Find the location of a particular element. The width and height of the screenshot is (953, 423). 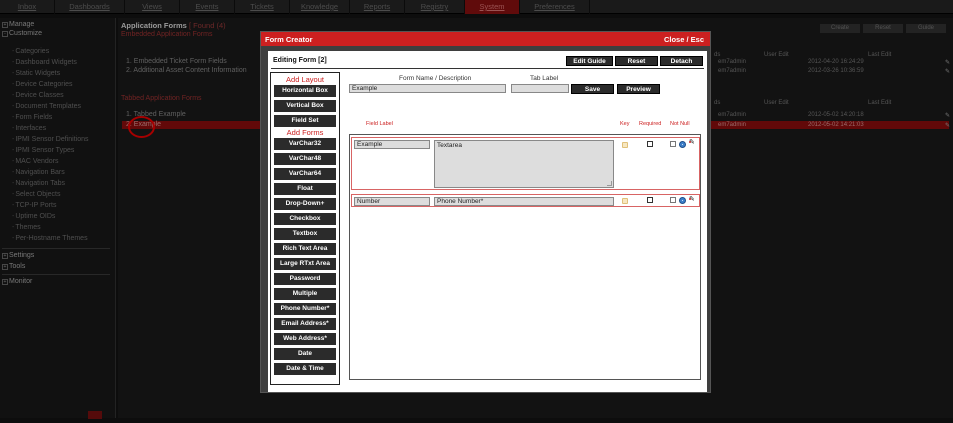

detach-button: Detach is located at coordinates (681, 61).